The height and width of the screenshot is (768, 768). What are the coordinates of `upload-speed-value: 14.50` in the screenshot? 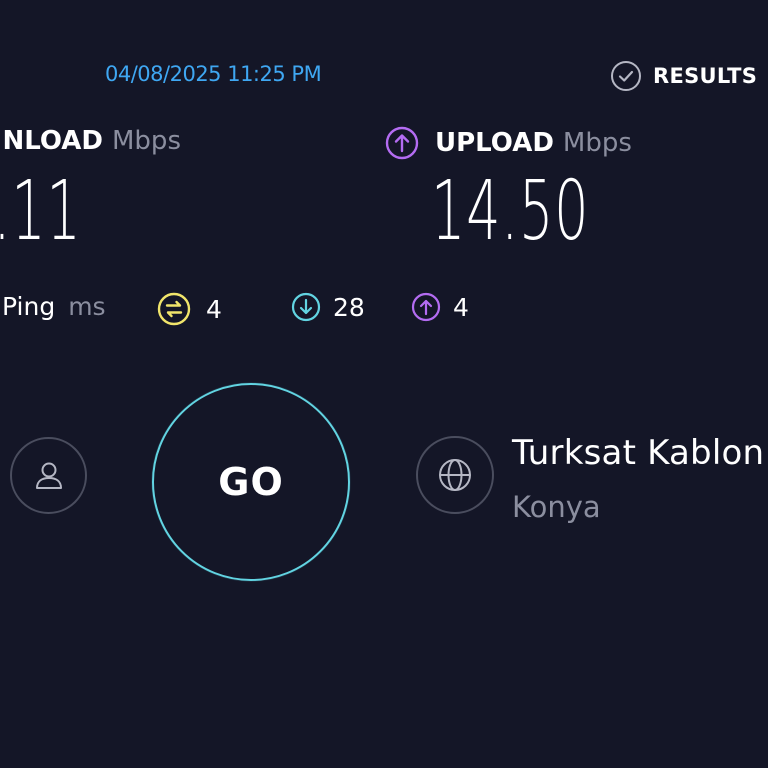 It's located at (510, 211).